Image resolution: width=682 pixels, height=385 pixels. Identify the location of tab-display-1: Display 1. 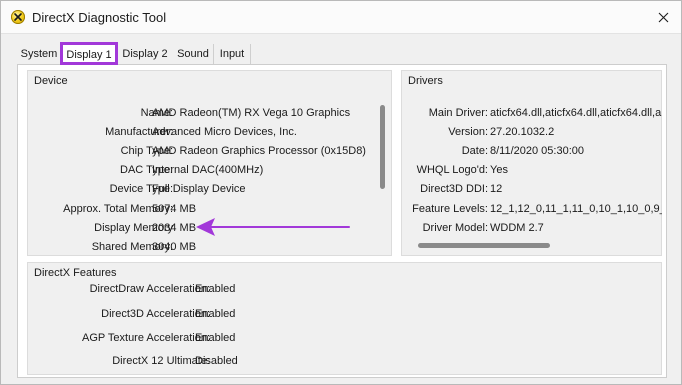
(89, 53).